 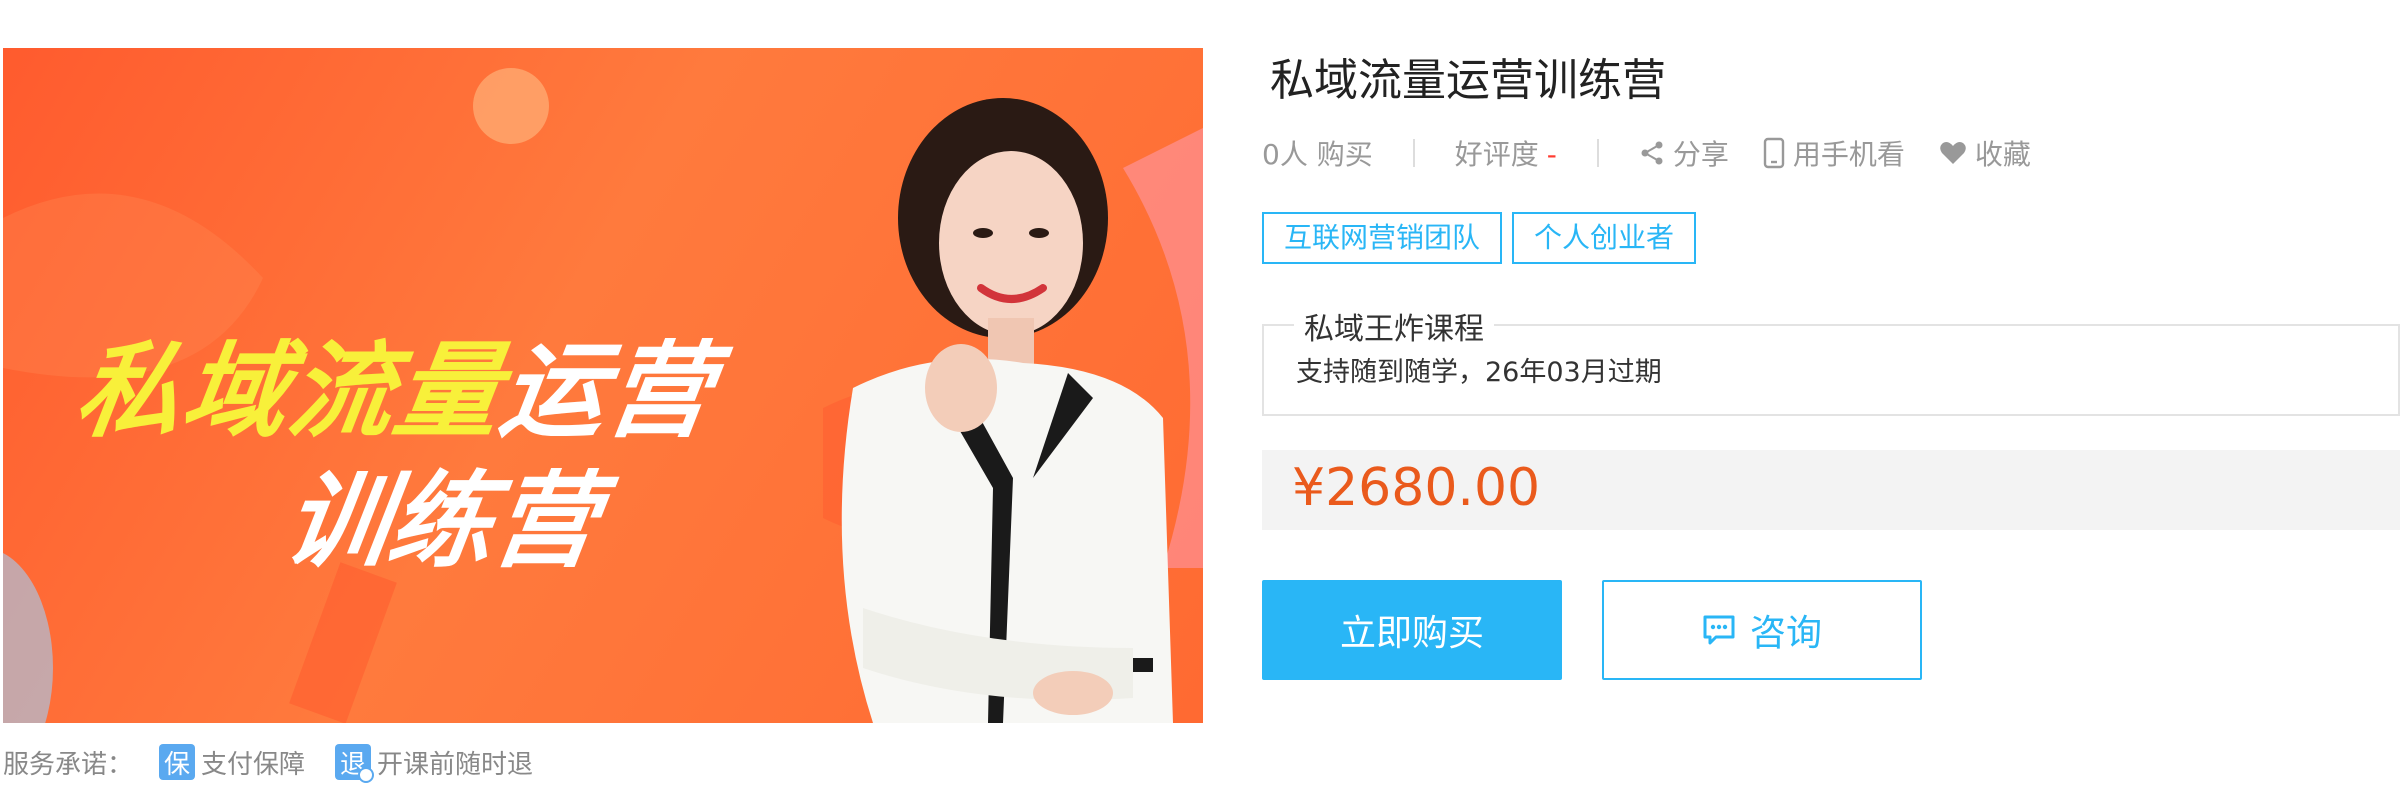 What do you see at coordinates (1416, 488) in the screenshot?
I see `course-price: ¥2680.00` at bounding box center [1416, 488].